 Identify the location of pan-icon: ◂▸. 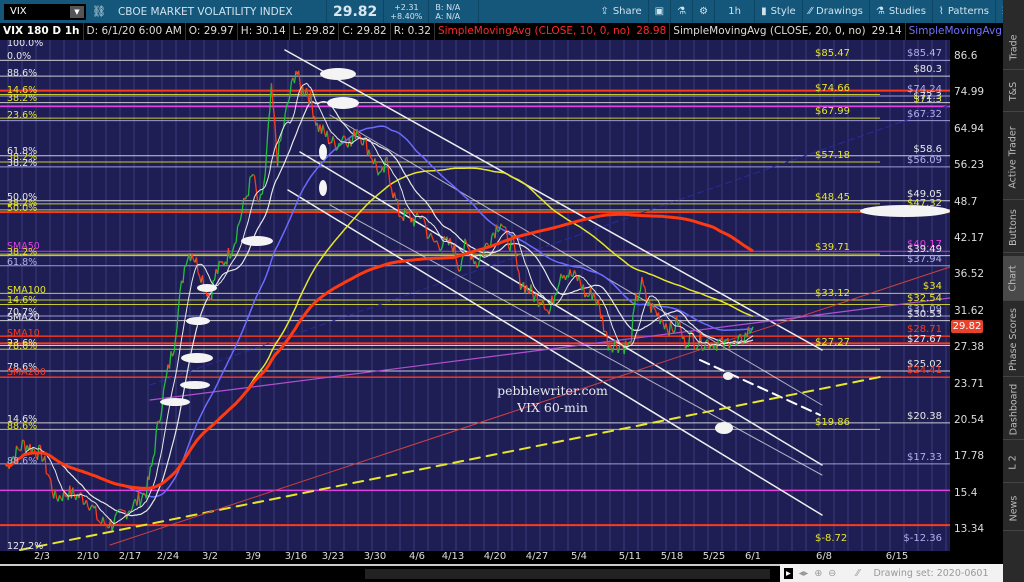
(804, 573).